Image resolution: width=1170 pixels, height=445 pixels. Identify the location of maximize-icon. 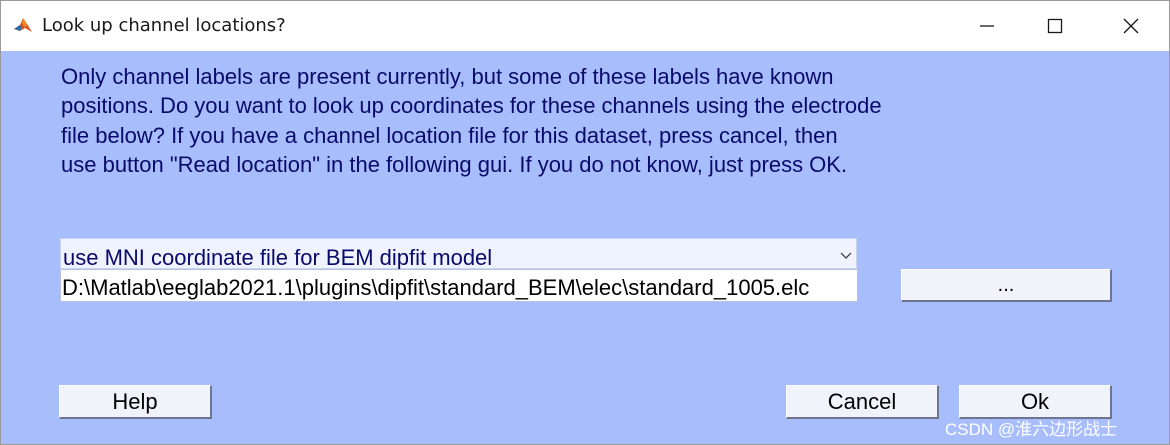
(1055, 26).